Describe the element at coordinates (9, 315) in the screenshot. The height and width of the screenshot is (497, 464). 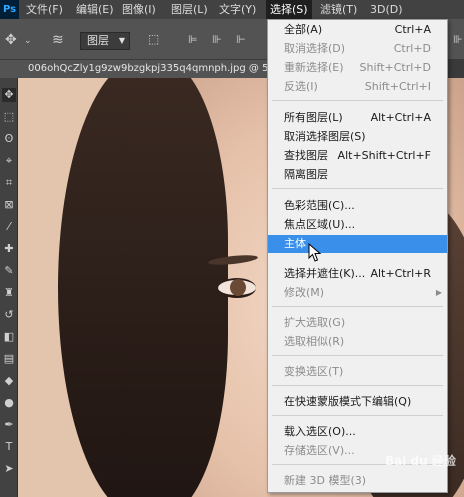
I see `history-brush-tool-icon: ↺` at that location.